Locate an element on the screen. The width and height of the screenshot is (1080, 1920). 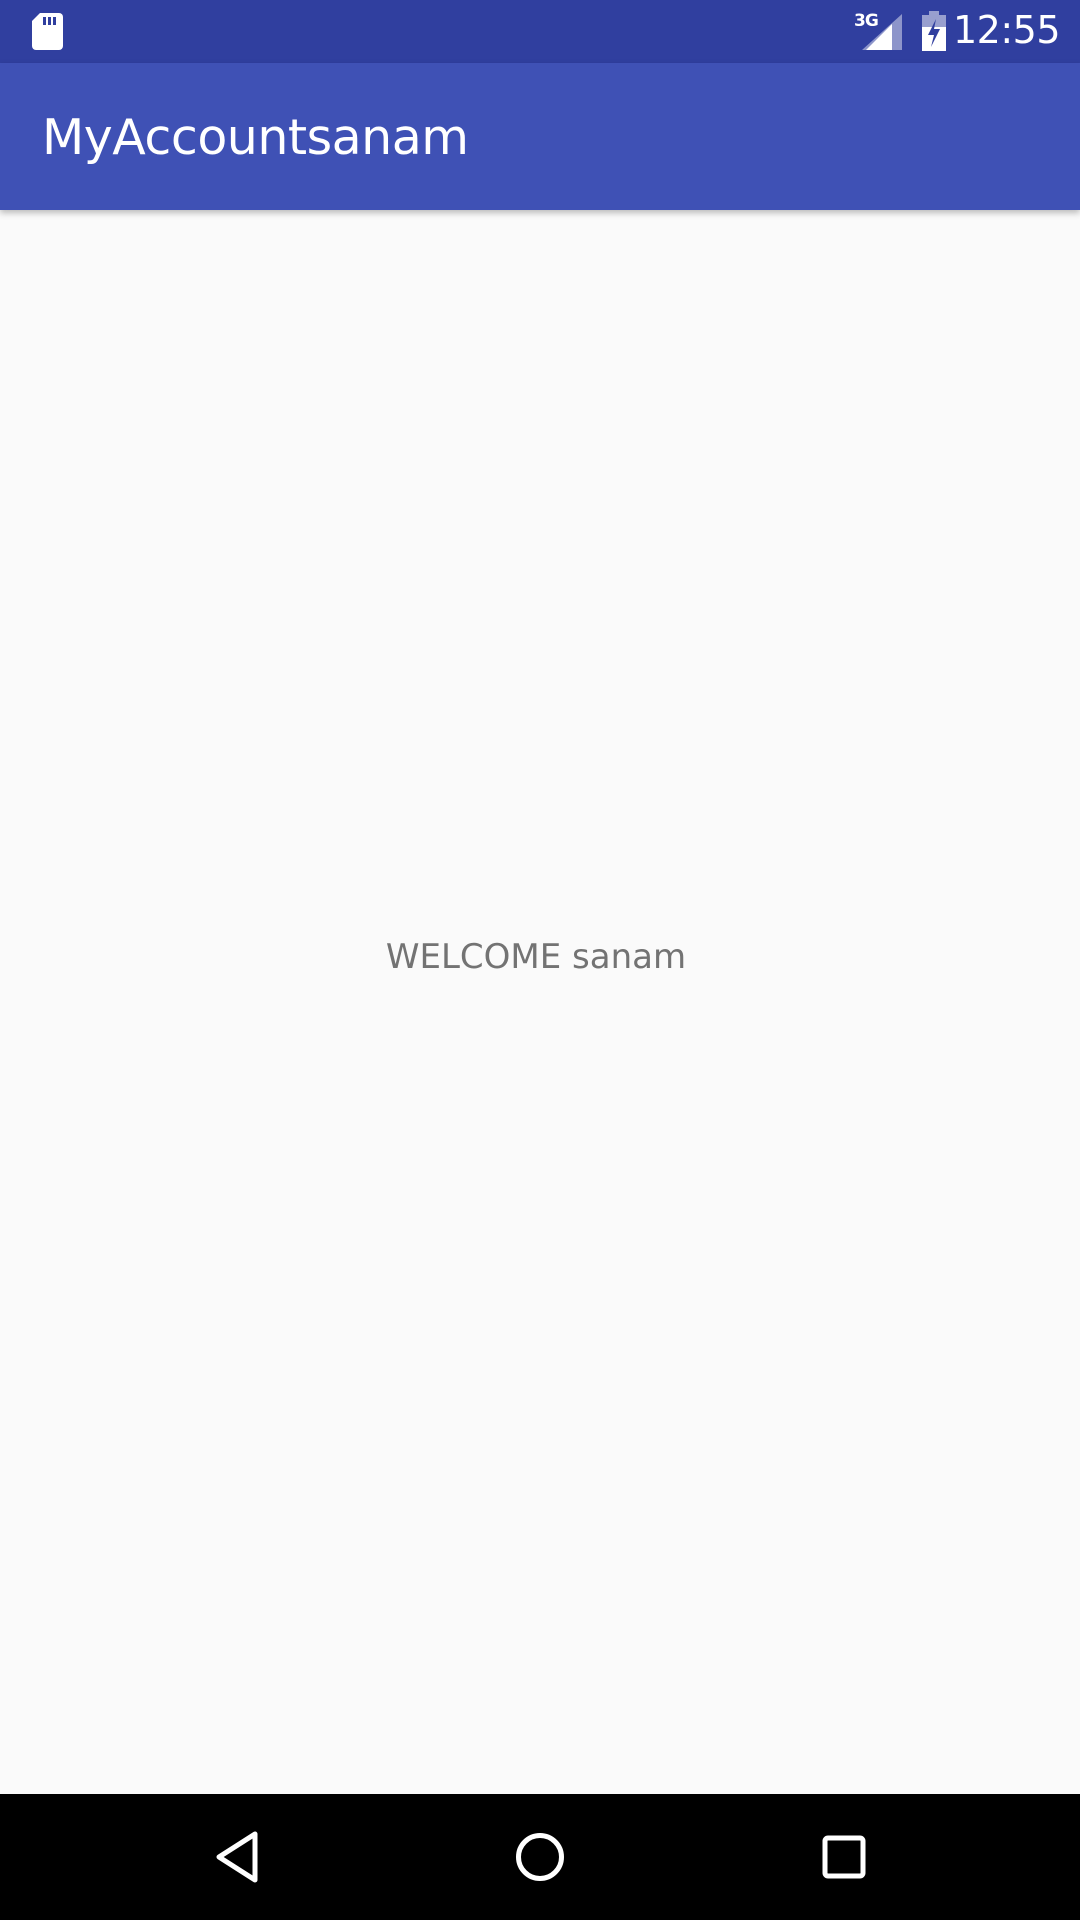
back-button is located at coordinates (237, 1857).